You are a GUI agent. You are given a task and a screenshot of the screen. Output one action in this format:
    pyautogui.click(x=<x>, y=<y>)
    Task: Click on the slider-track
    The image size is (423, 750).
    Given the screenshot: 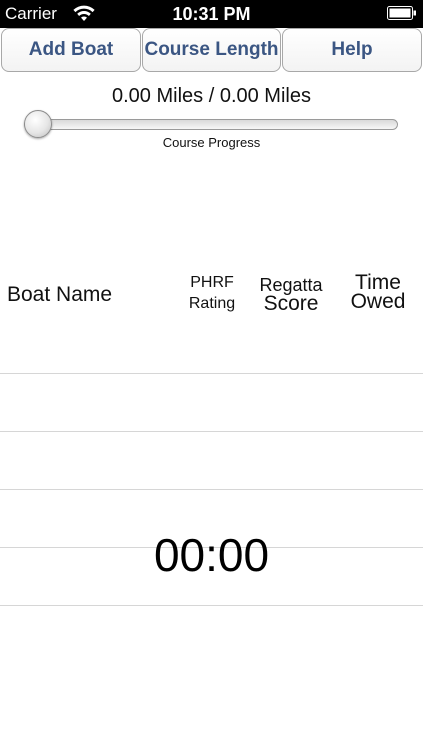 What is the action you would take?
    pyautogui.click(x=211, y=124)
    